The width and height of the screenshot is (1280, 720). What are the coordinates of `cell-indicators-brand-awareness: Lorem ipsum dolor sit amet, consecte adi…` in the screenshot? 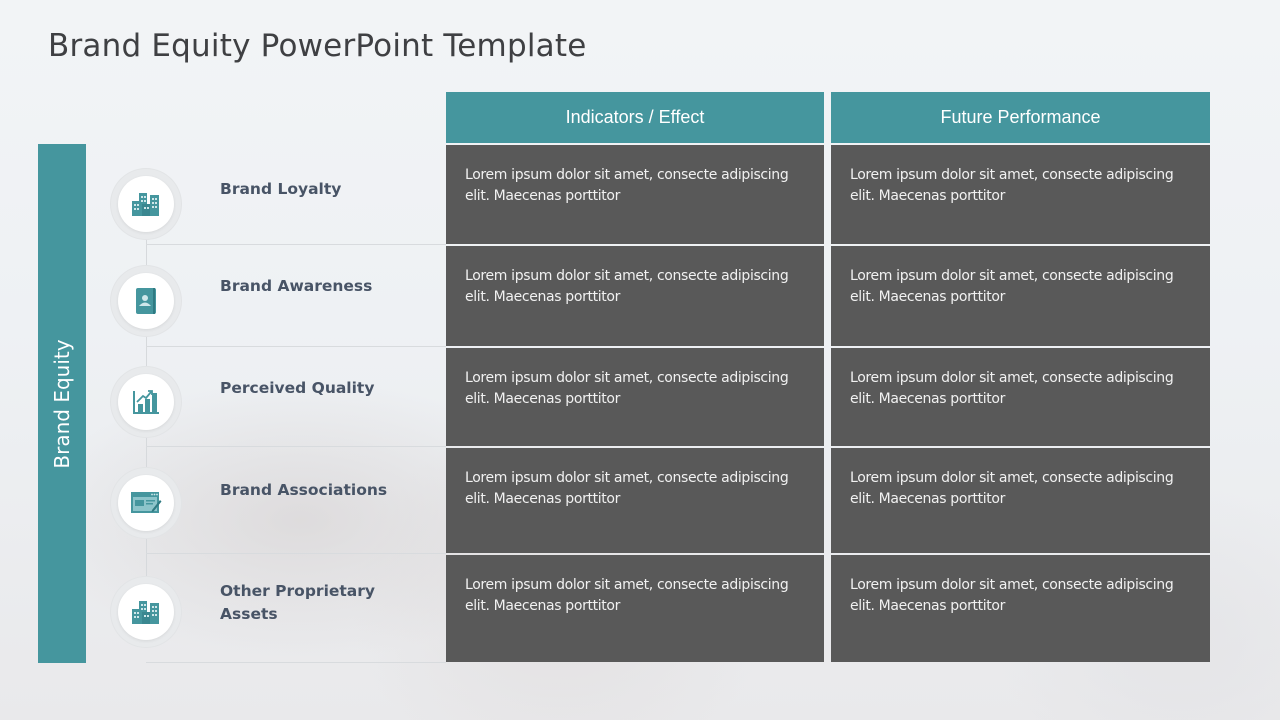 It's located at (635, 296).